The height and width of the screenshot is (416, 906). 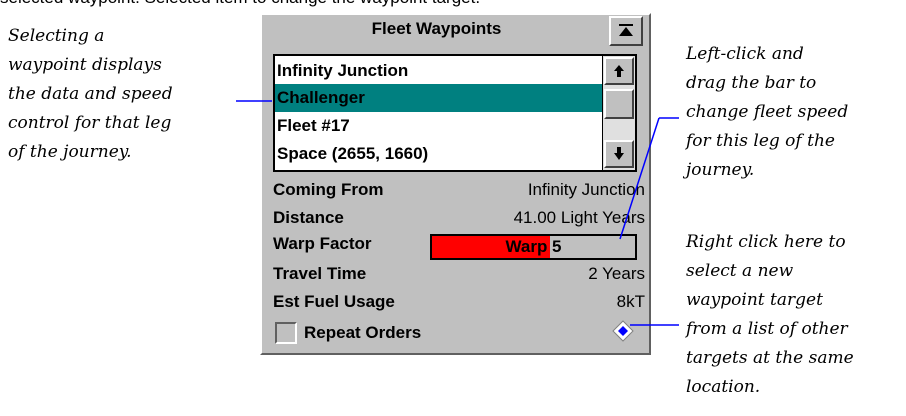 I want to click on annotation-line: from a list of other, so click(x=767, y=329).